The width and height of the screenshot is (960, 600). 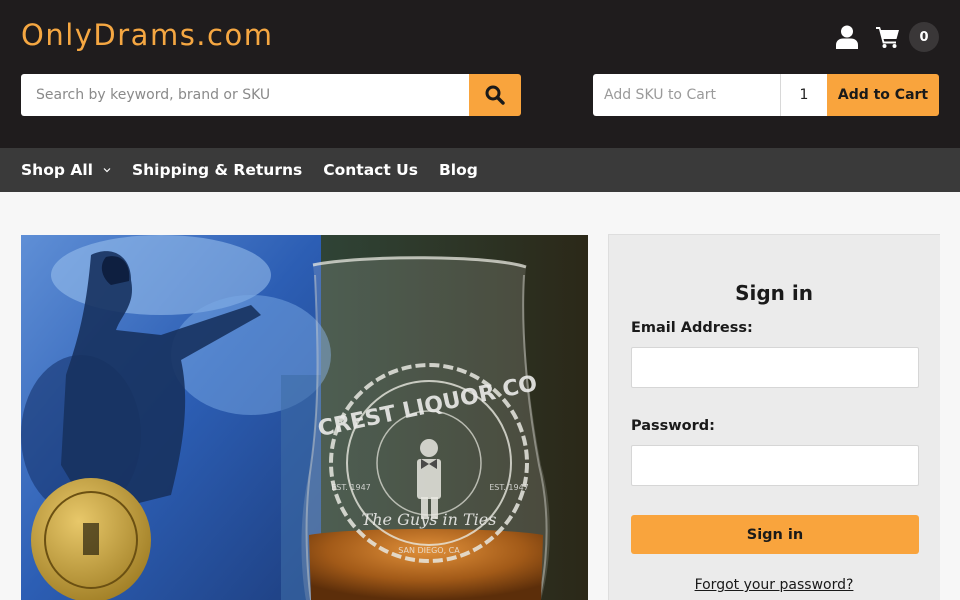 I want to click on signin-title: Sign in, so click(x=774, y=293).